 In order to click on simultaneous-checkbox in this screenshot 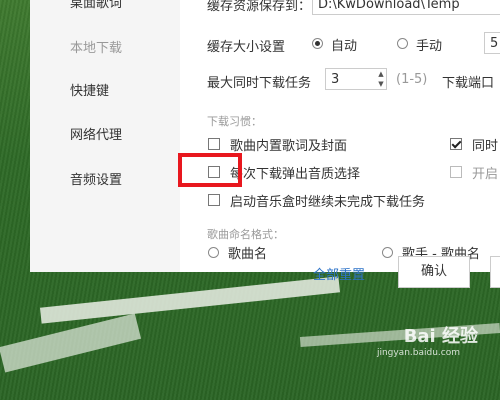, I will do `click(456, 144)`.